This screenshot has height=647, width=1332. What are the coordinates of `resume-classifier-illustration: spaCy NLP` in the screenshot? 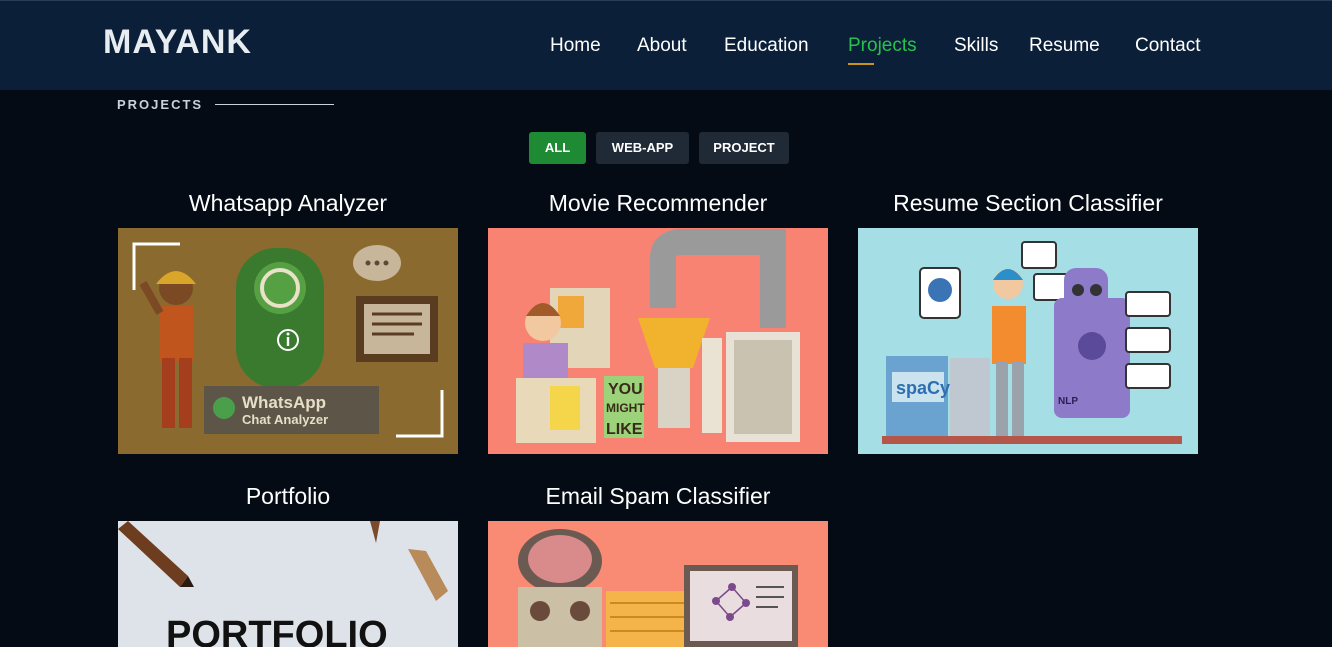 It's located at (1028, 341).